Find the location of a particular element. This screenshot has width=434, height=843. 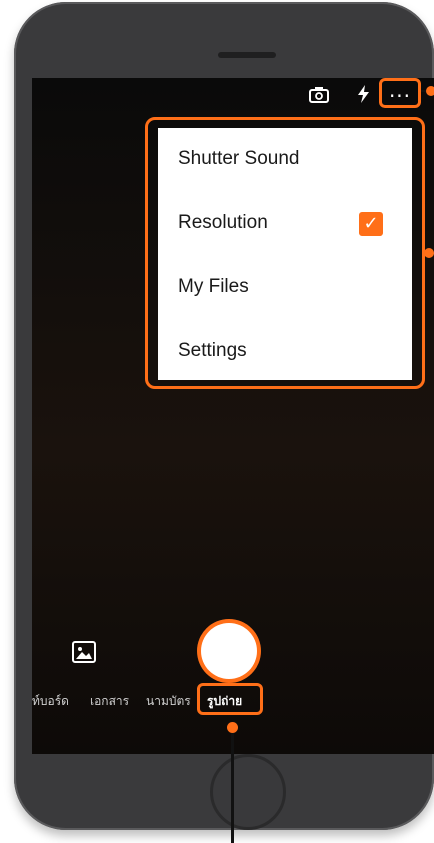

mode-document: เอกสาร is located at coordinates (109, 701).